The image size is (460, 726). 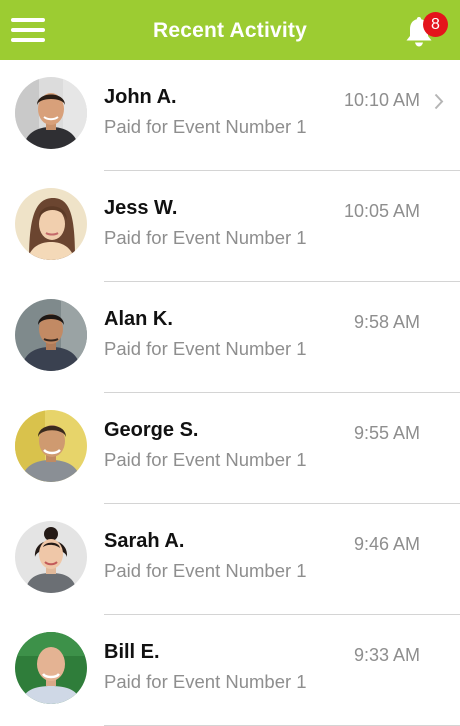 I want to click on chevron-right-icon, so click(x=439, y=101).